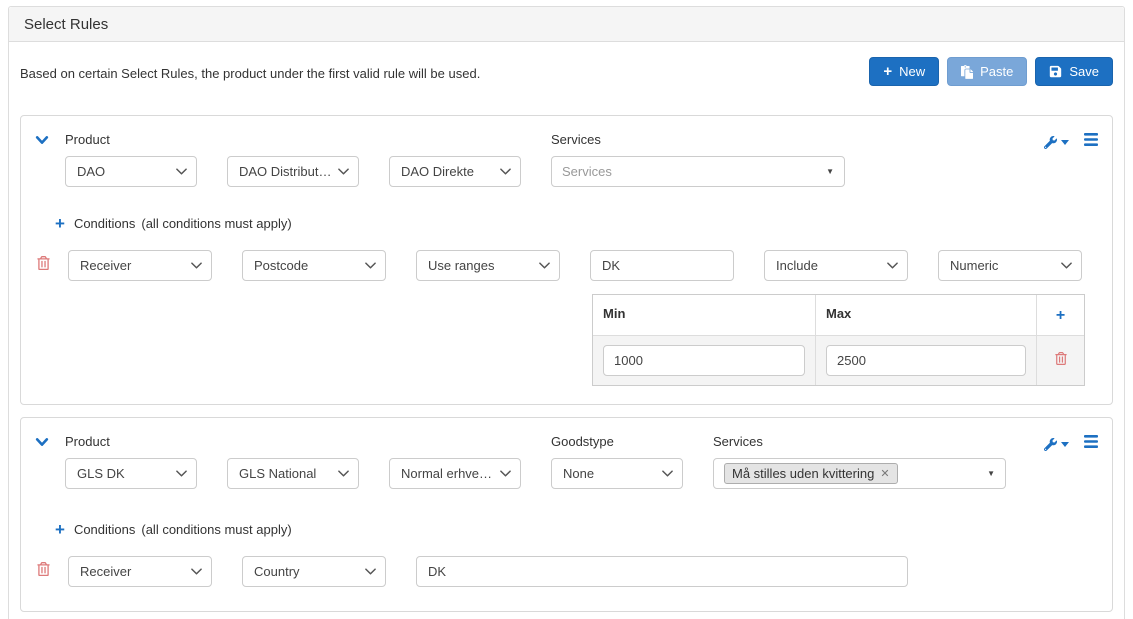  I want to click on rule2-product-select-1-control: GLS DK, so click(131, 473).